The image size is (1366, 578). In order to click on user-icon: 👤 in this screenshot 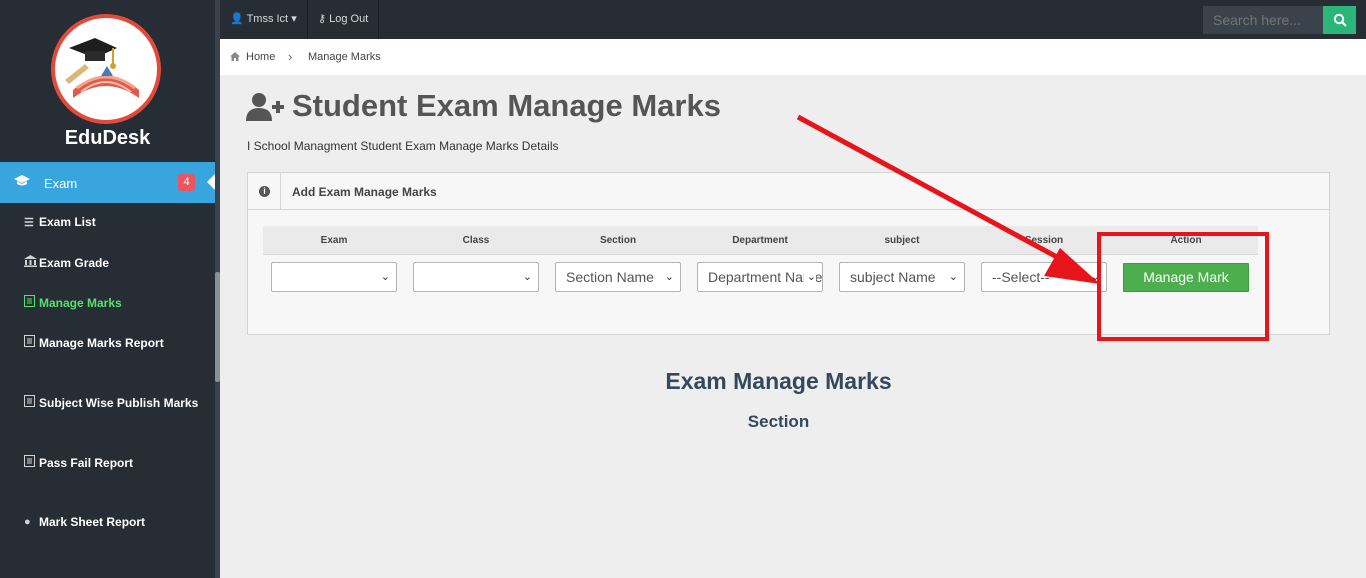, I will do `click(237, 19)`.